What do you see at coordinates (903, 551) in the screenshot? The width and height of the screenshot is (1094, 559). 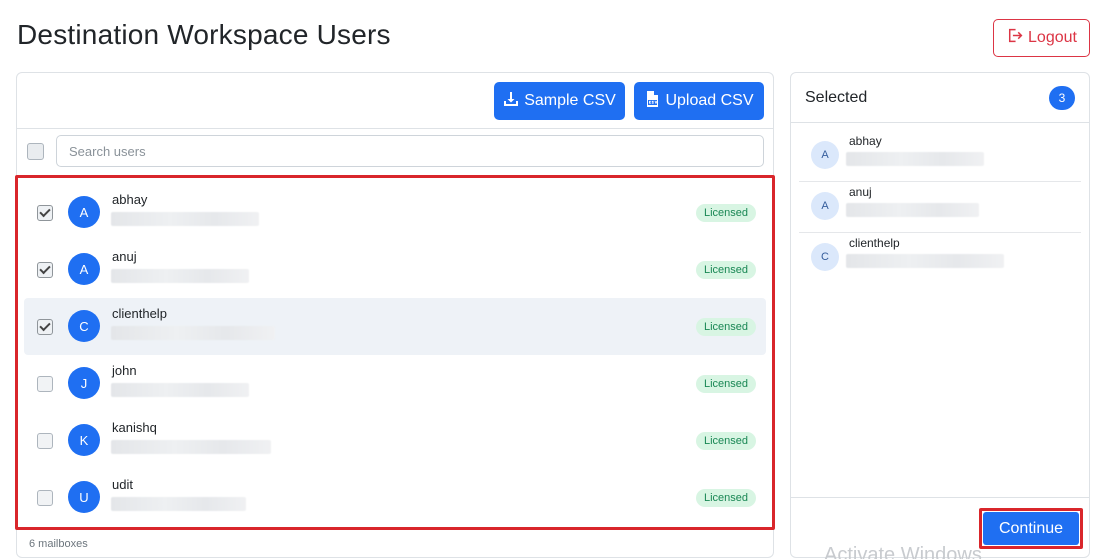 I see `activate-windows-watermark: Activate Windows` at bounding box center [903, 551].